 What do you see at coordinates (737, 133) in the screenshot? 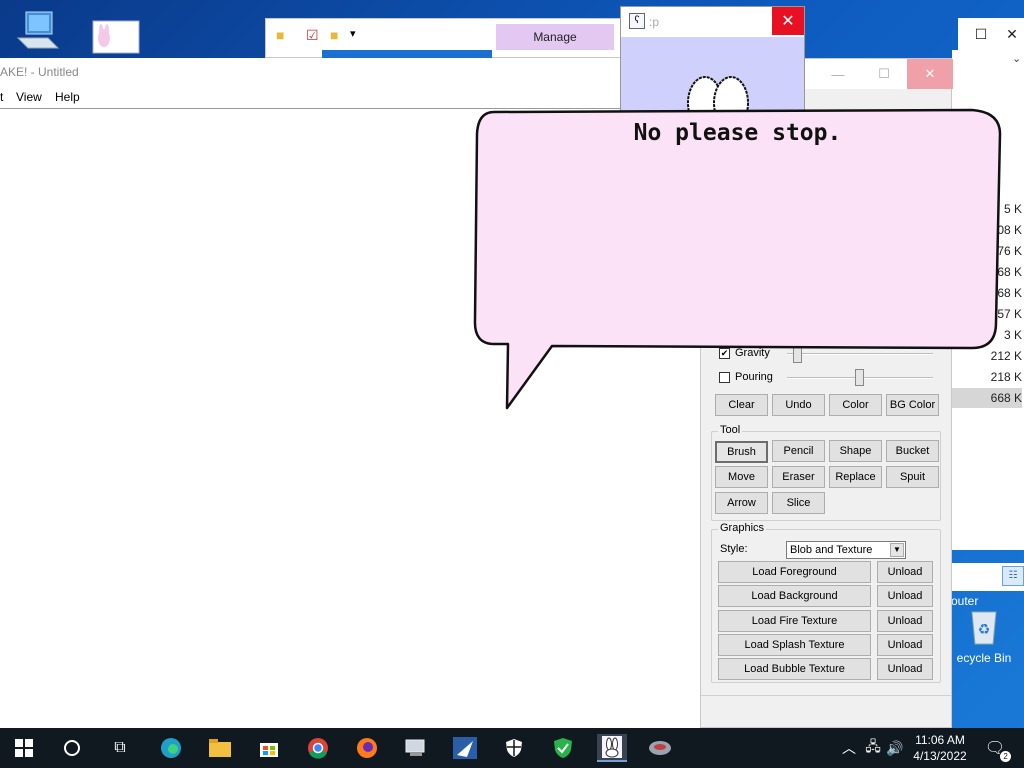
I see `speech-bubble-text: No please stop.` at bounding box center [737, 133].